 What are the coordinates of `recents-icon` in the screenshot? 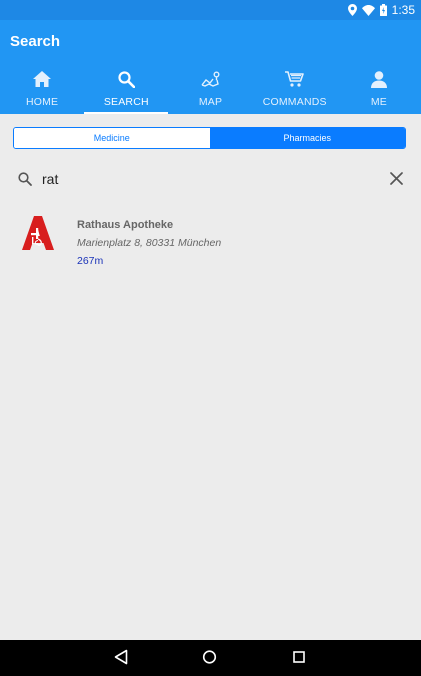 It's located at (299, 659).